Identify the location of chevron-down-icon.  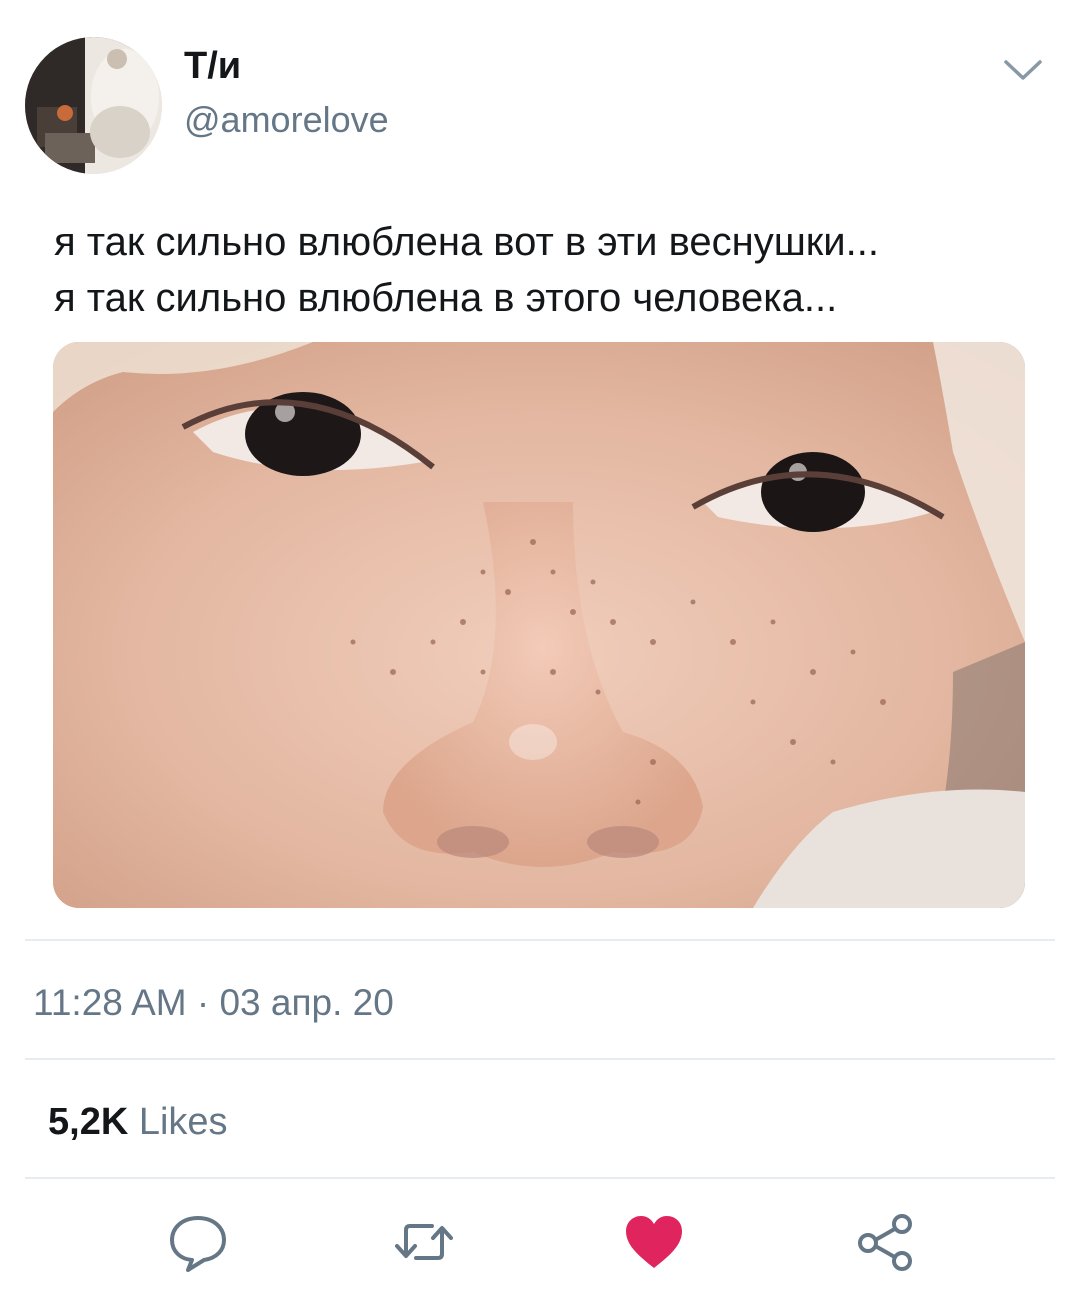
(1023, 69).